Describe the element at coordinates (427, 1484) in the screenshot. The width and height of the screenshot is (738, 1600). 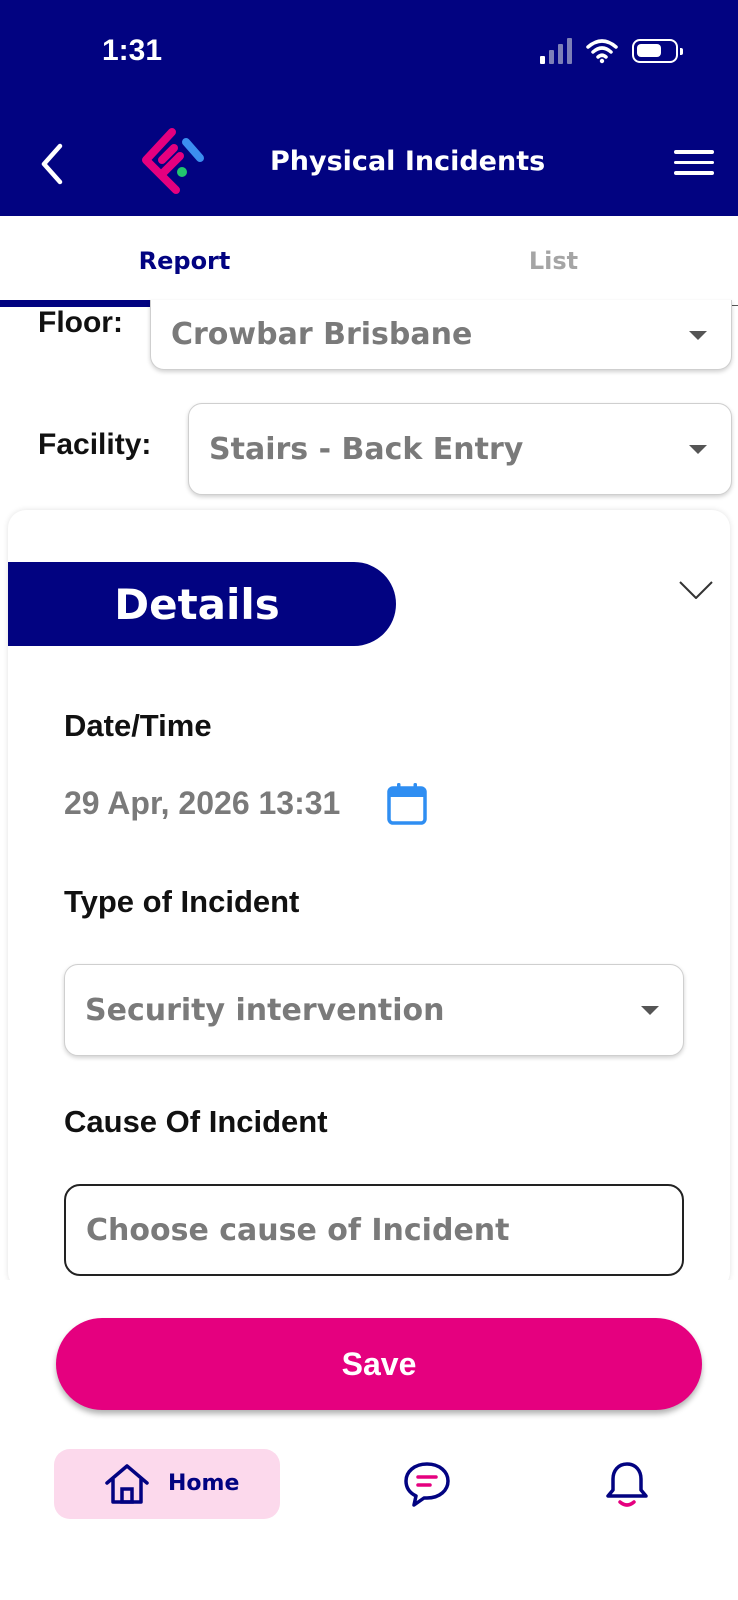
I see `chat-icon` at that location.